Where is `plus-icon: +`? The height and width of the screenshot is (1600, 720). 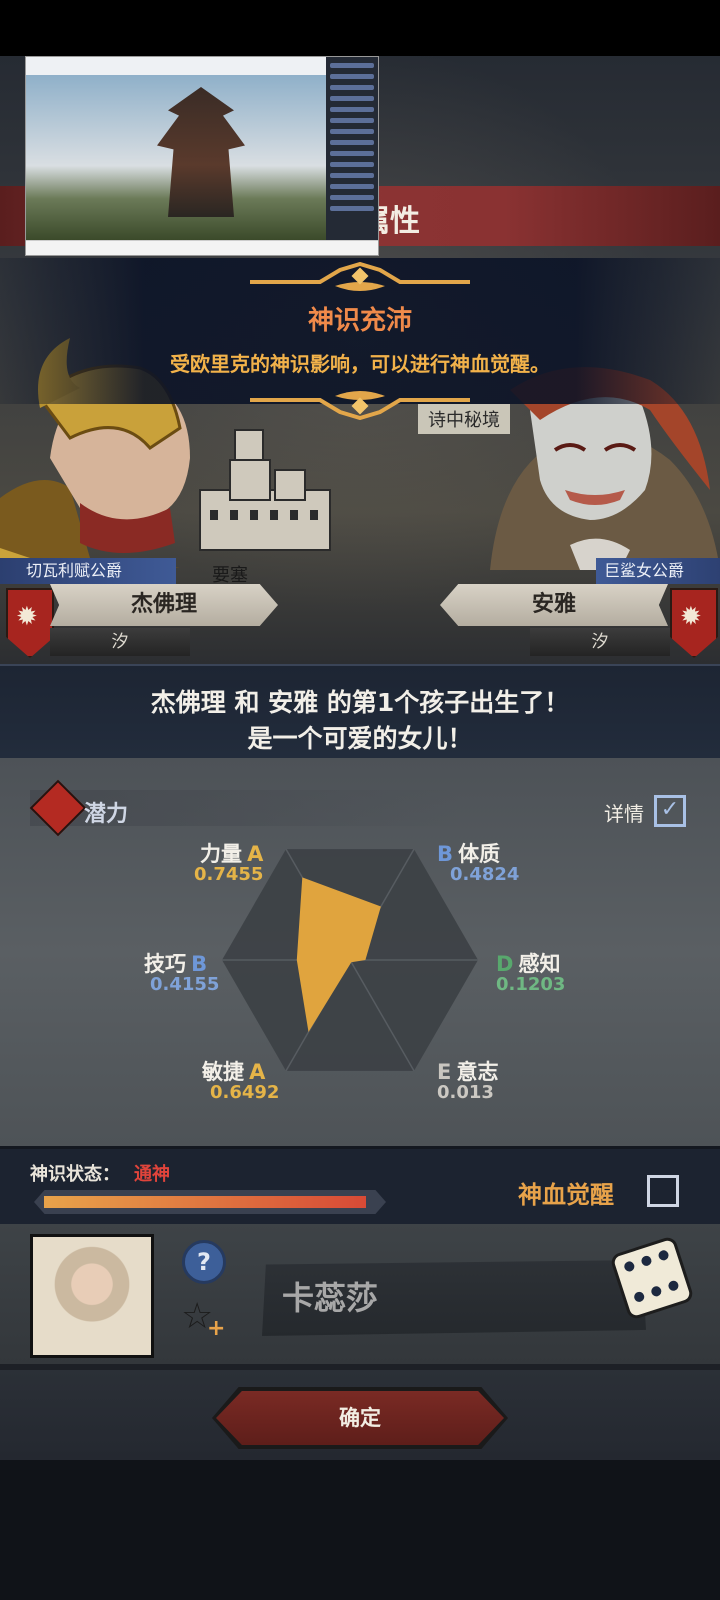
plus-icon: + is located at coordinates (216, 1328).